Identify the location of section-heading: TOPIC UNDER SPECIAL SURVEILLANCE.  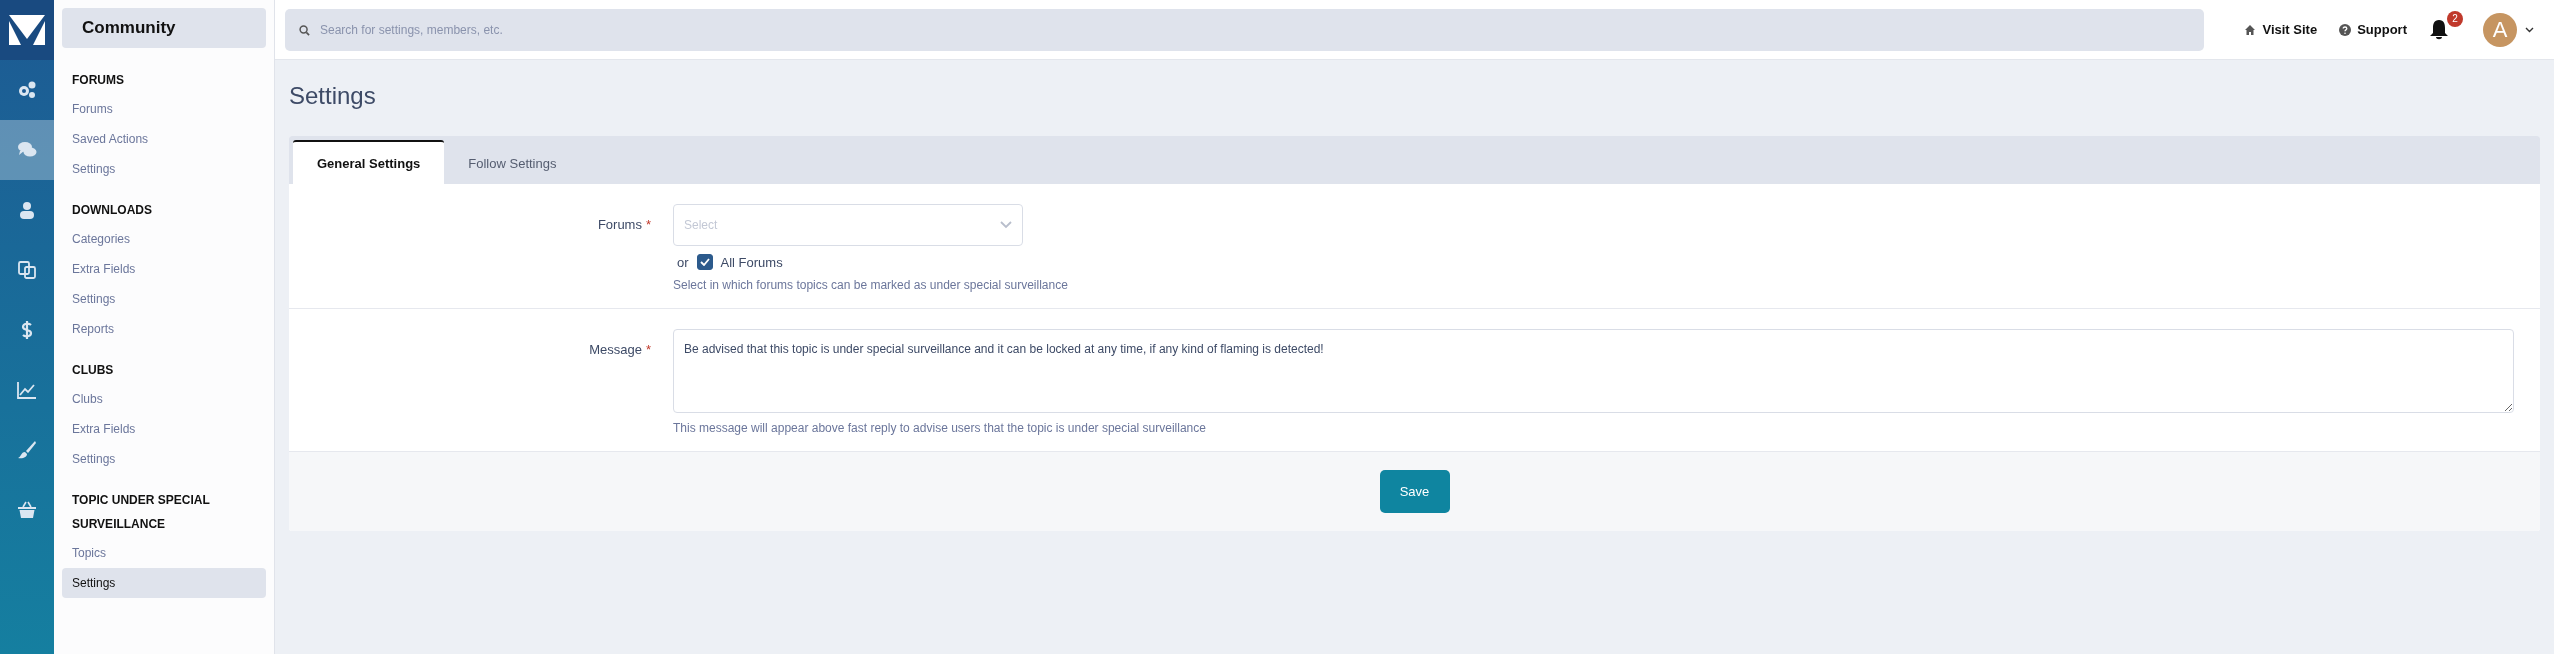
(141, 512).